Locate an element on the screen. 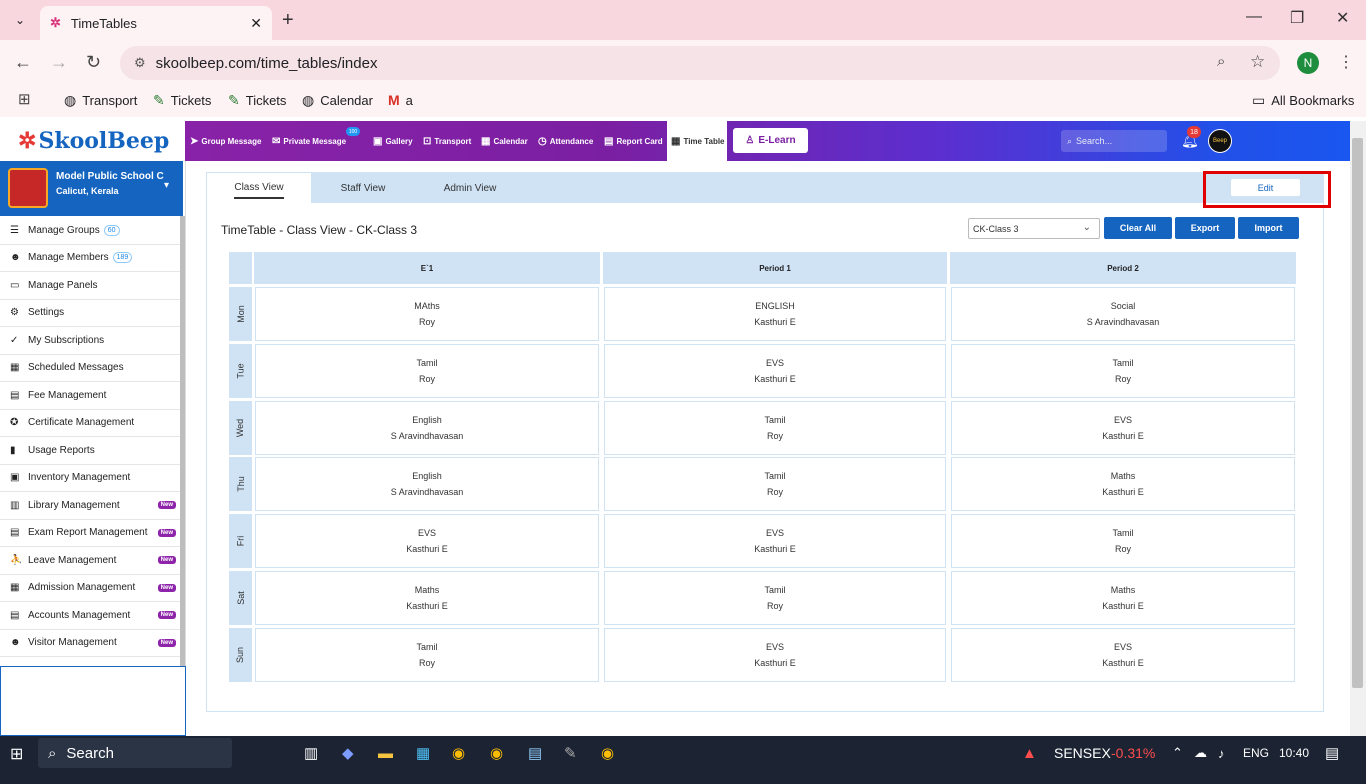 The image size is (1366, 784). new-tab-icon: + is located at coordinates (288, 20).